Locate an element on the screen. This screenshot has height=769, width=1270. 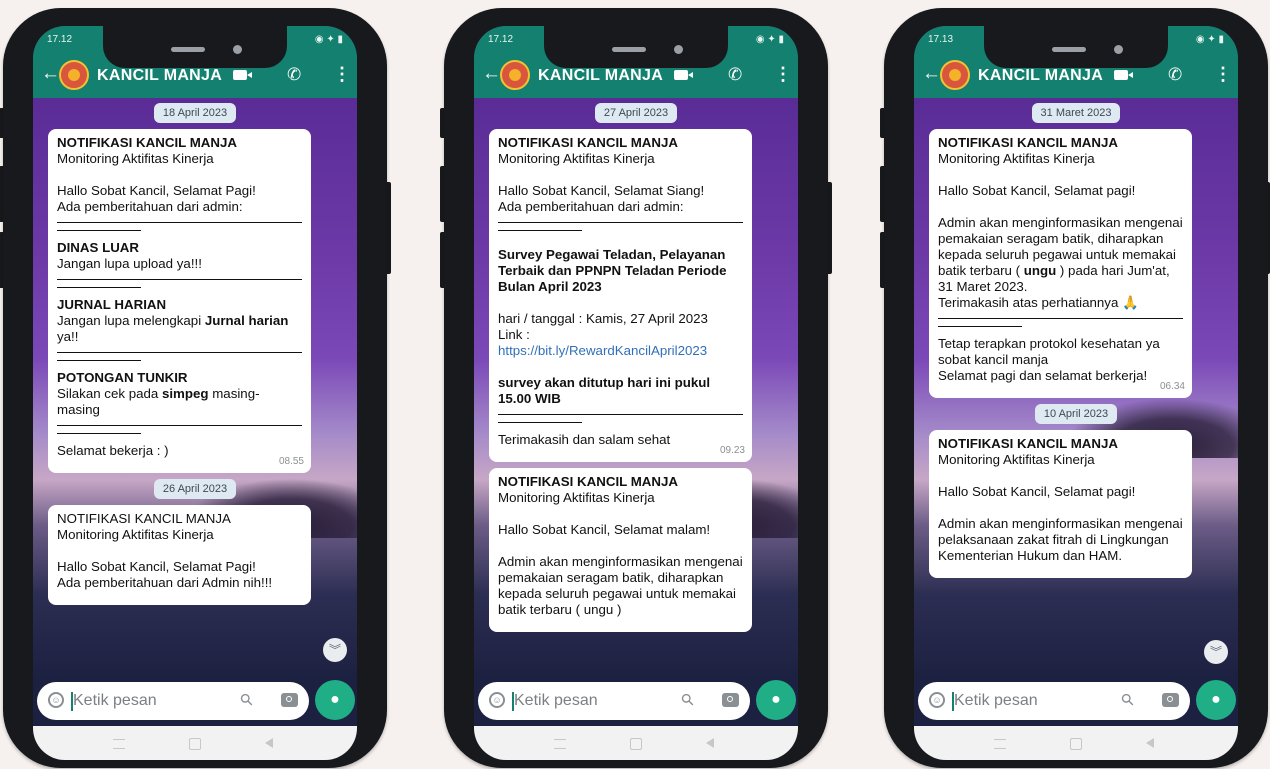
survey-link-anchor: https://bit.ly/RewardKancilApril2023 is located at coordinates (602, 350).